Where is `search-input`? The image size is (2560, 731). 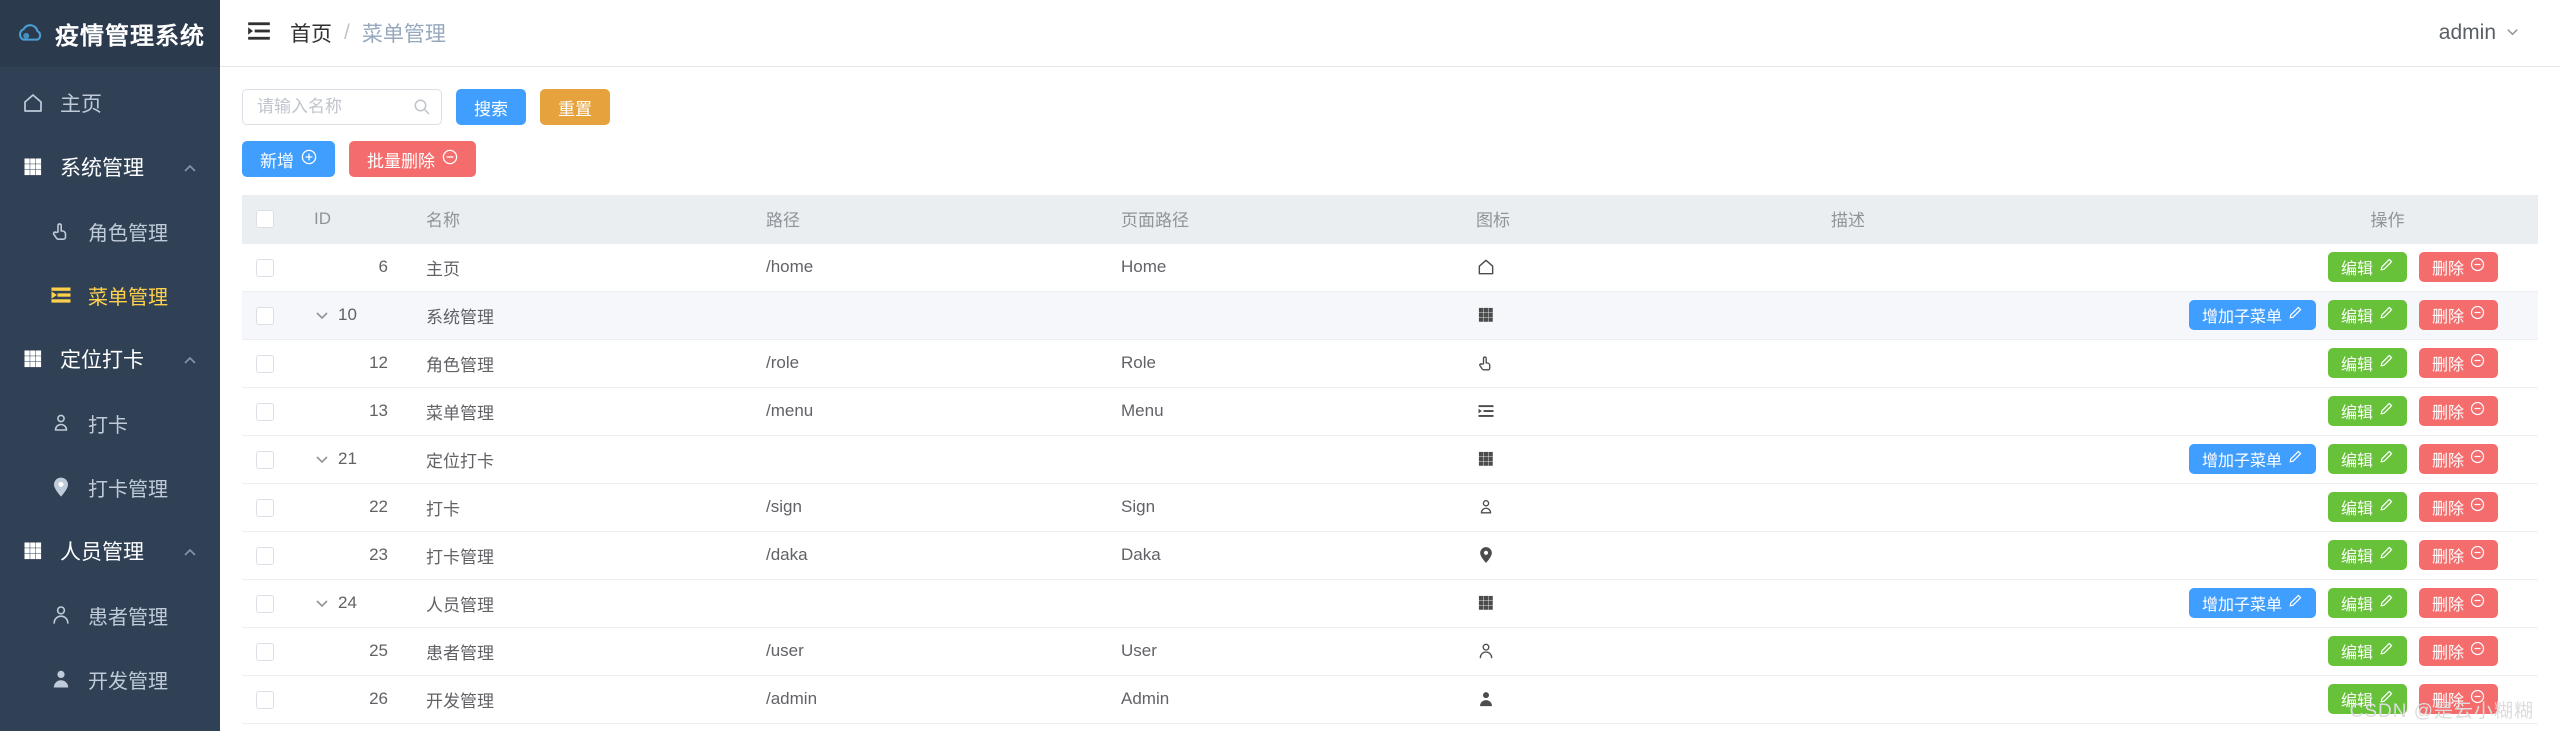
search-input is located at coordinates (342, 107).